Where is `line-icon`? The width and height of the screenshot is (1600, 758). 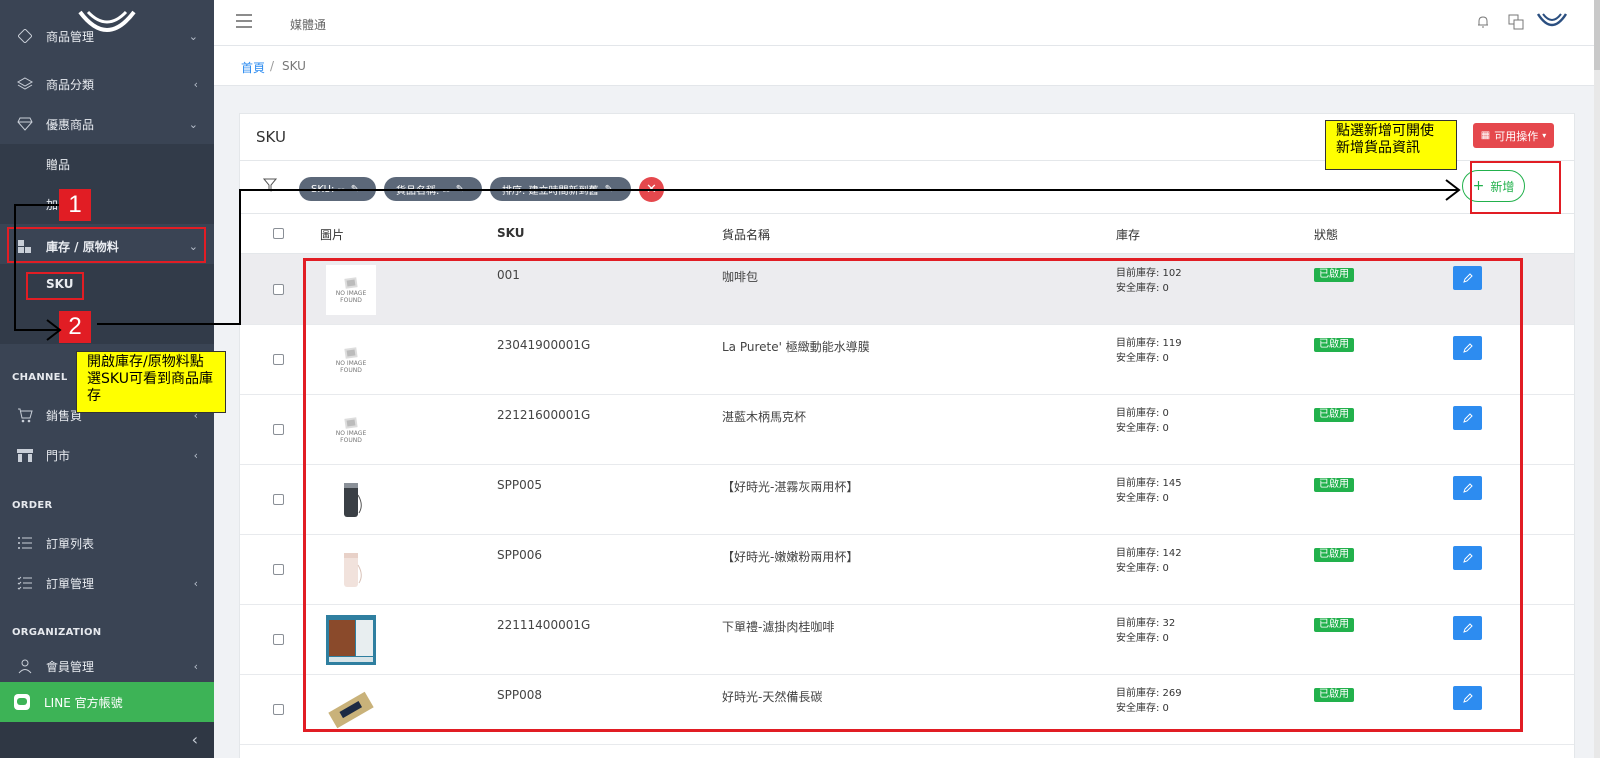 line-icon is located at coordinates (22, 702).